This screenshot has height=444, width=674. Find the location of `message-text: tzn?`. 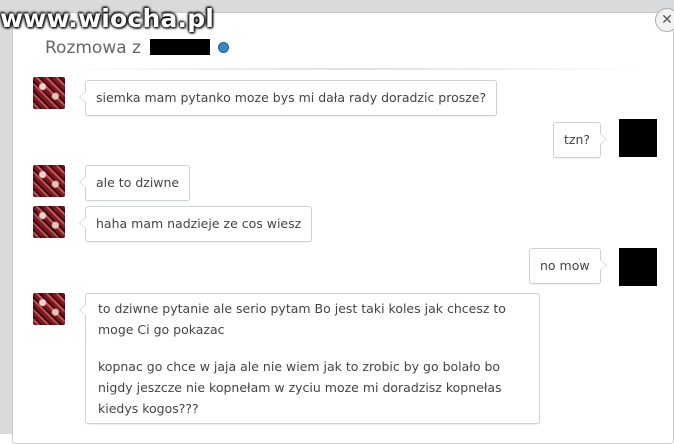

message-text: tzn? is located at coordinates (577, 139).